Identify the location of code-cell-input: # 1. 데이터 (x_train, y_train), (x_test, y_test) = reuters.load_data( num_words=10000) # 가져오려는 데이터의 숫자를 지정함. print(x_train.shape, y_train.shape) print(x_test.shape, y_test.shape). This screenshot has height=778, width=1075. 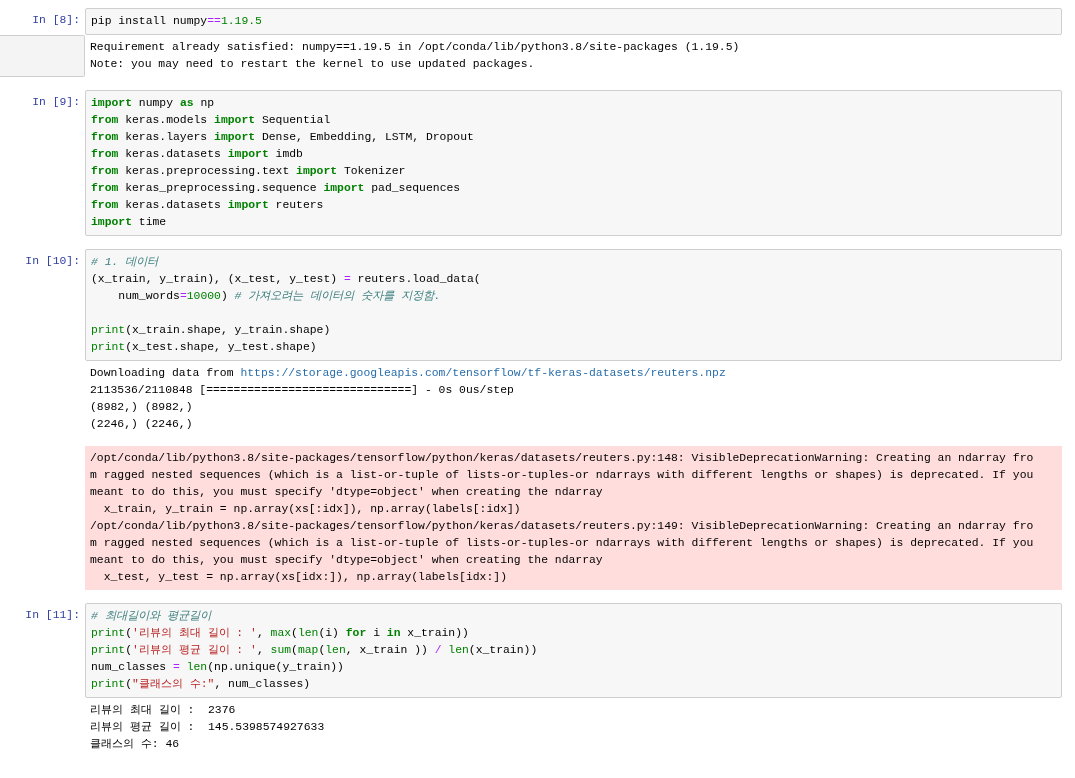
(573, 305).